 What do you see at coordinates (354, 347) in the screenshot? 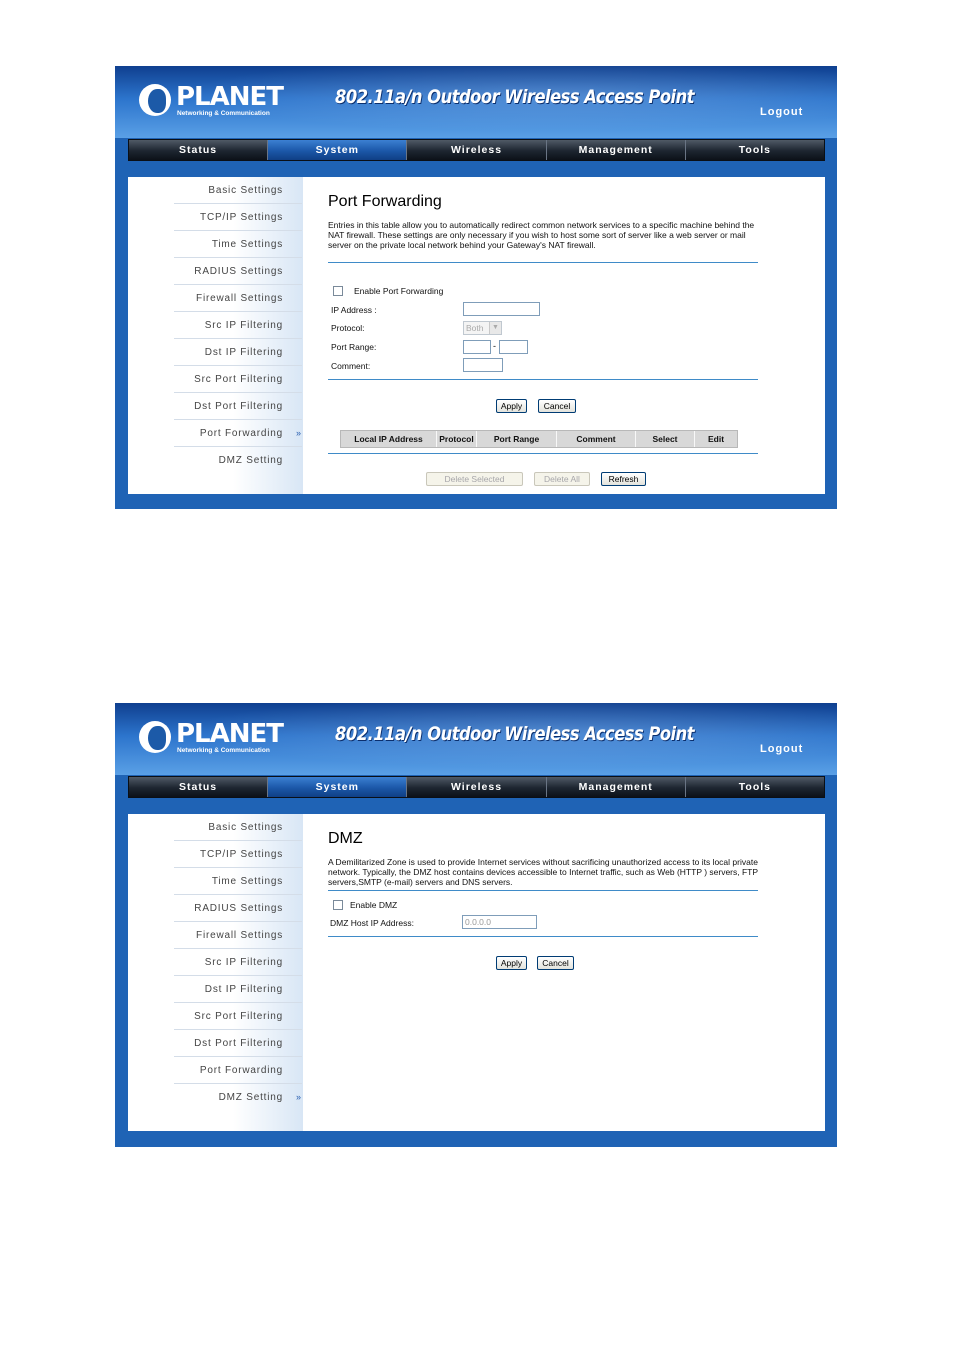
I see `port-range-label: Port Range:` at bounding box center [354, 347].